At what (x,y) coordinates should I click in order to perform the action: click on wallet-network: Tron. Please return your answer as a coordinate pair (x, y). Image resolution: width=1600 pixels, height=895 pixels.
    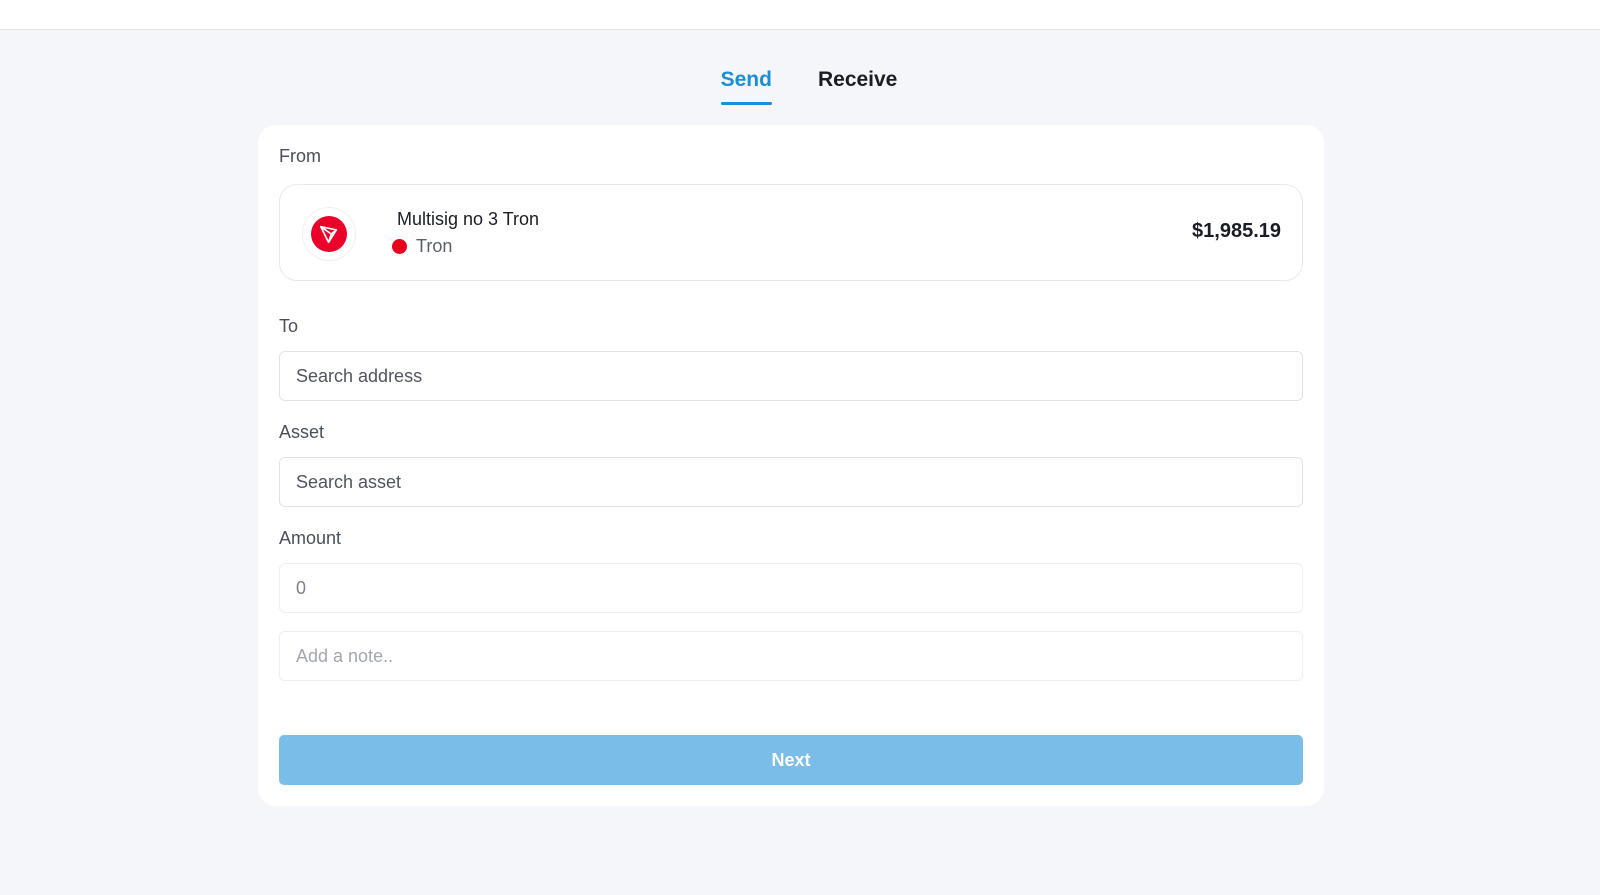
    Looking at the image, I should click on (422, 246).